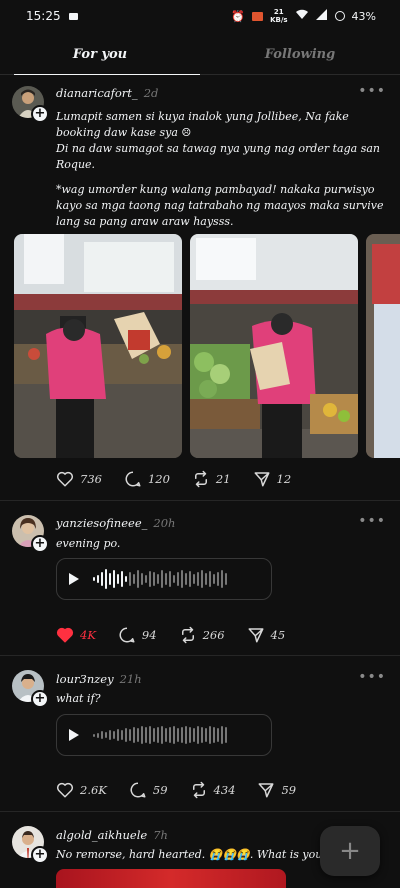 The height and width of the screenshot is (888, 400). Describe the element at coordinates (85, 679) in the screenshot. I see `username: lour3nzey` at that location.